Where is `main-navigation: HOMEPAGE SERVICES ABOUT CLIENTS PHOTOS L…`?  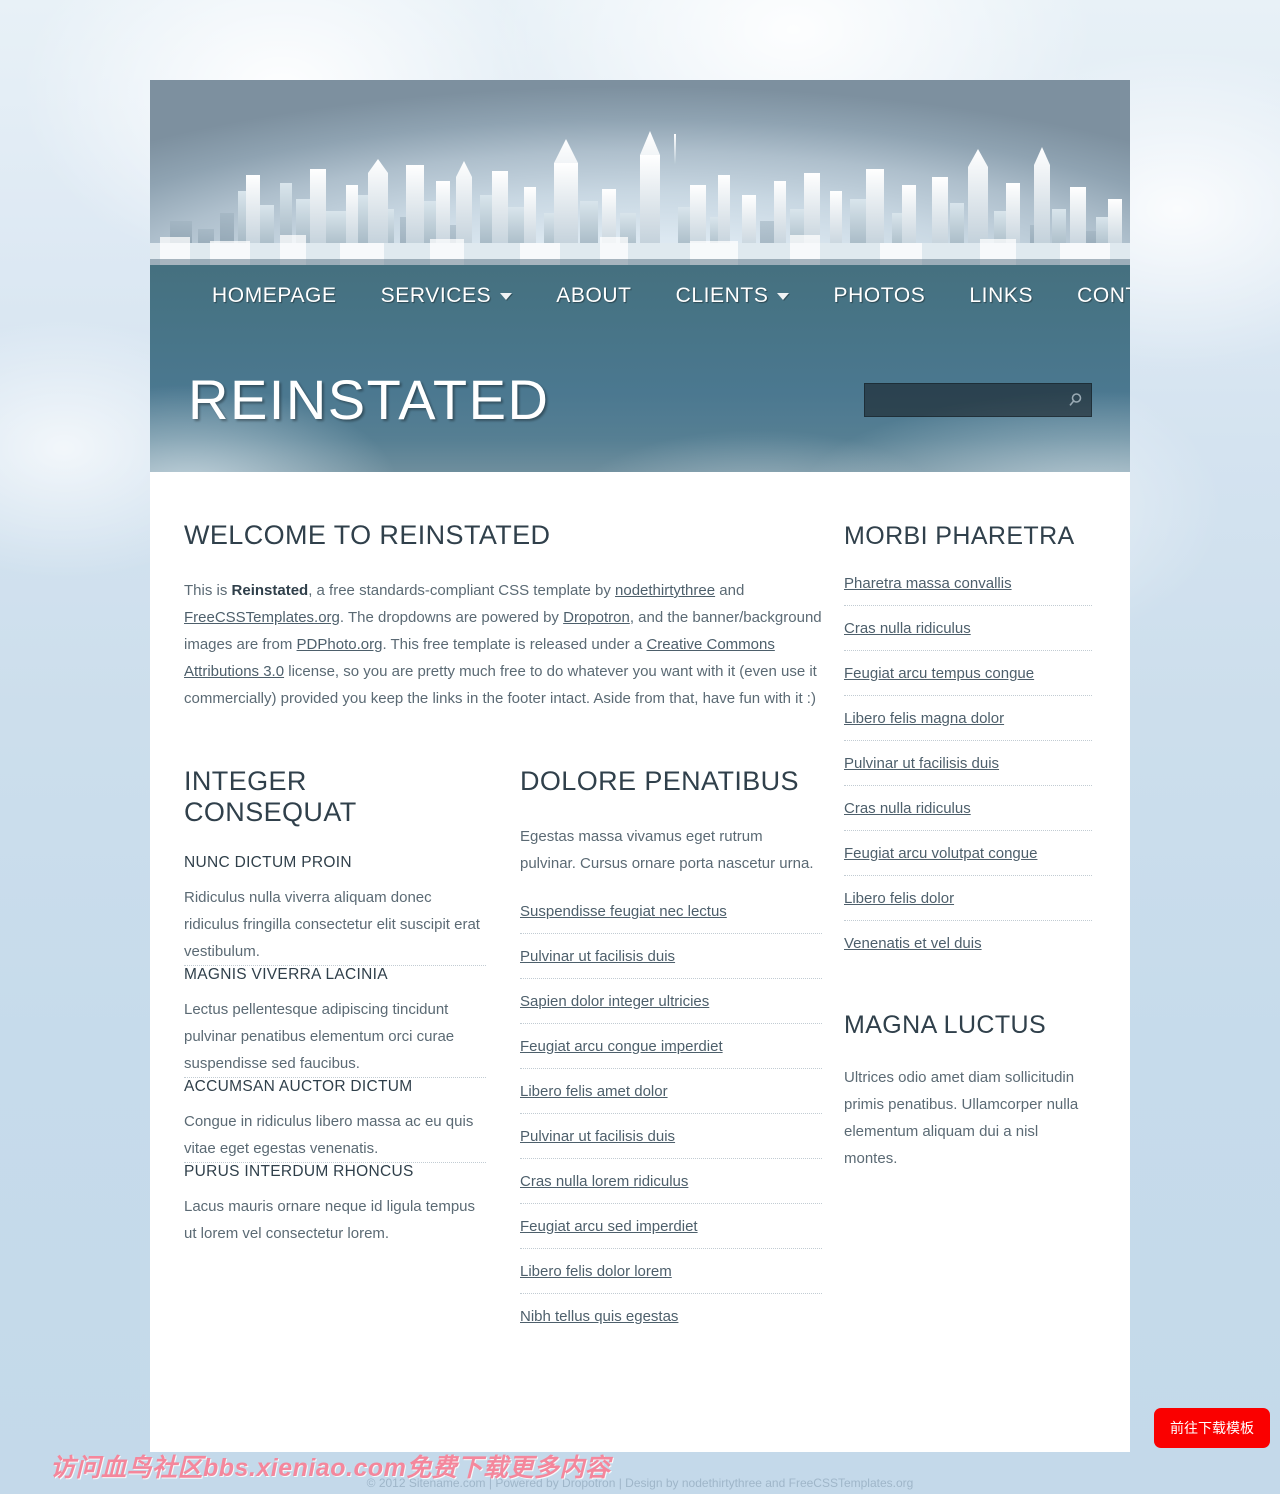 main-navigation: HOMEPAGE SERVICES ABOUT CLIENTS PHOTOS L… is located at coordinates (640, 296).